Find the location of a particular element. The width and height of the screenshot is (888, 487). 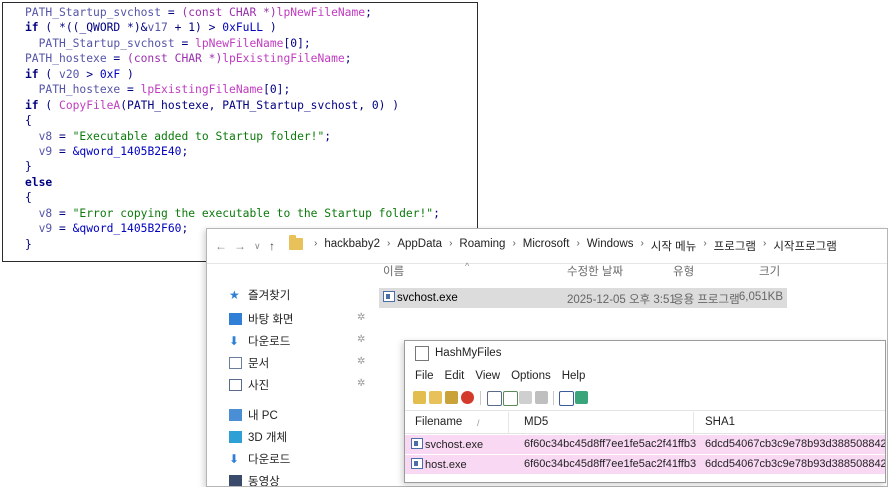

code-token: 0xF is located at coordinates (110, 74).